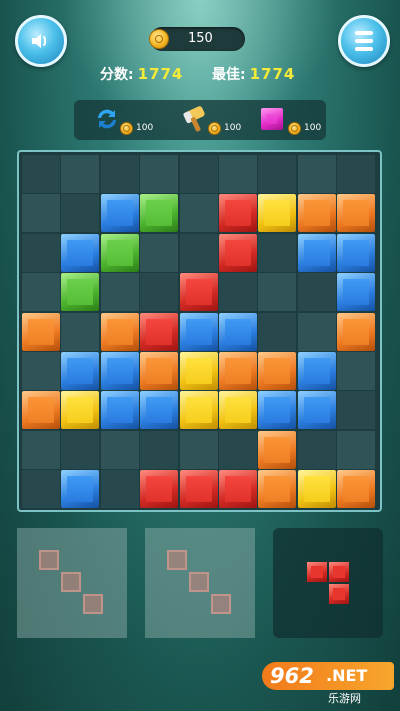 This screenshot has height=711, width=400. What do you see at coordinates (313, 128) in the screenshot?
I see `powerup-cost: 100` at bounding box center [313, 128].